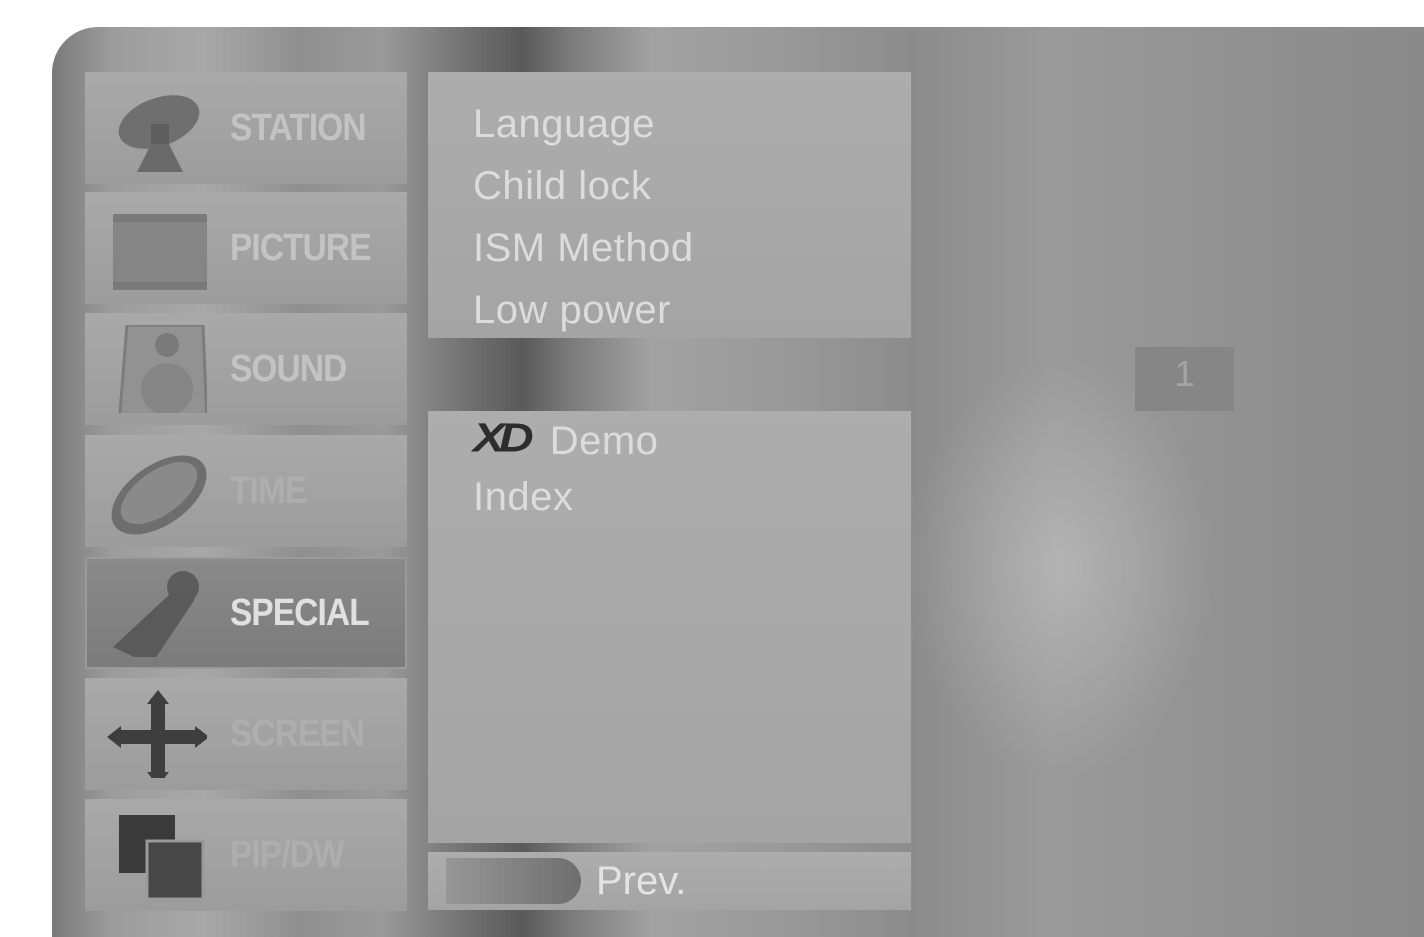 The image size is (1424, 937). Describe the element at coordinates (562, 186) in the screenshot. I see `menu-item-child-lock: Child lock` at that location.